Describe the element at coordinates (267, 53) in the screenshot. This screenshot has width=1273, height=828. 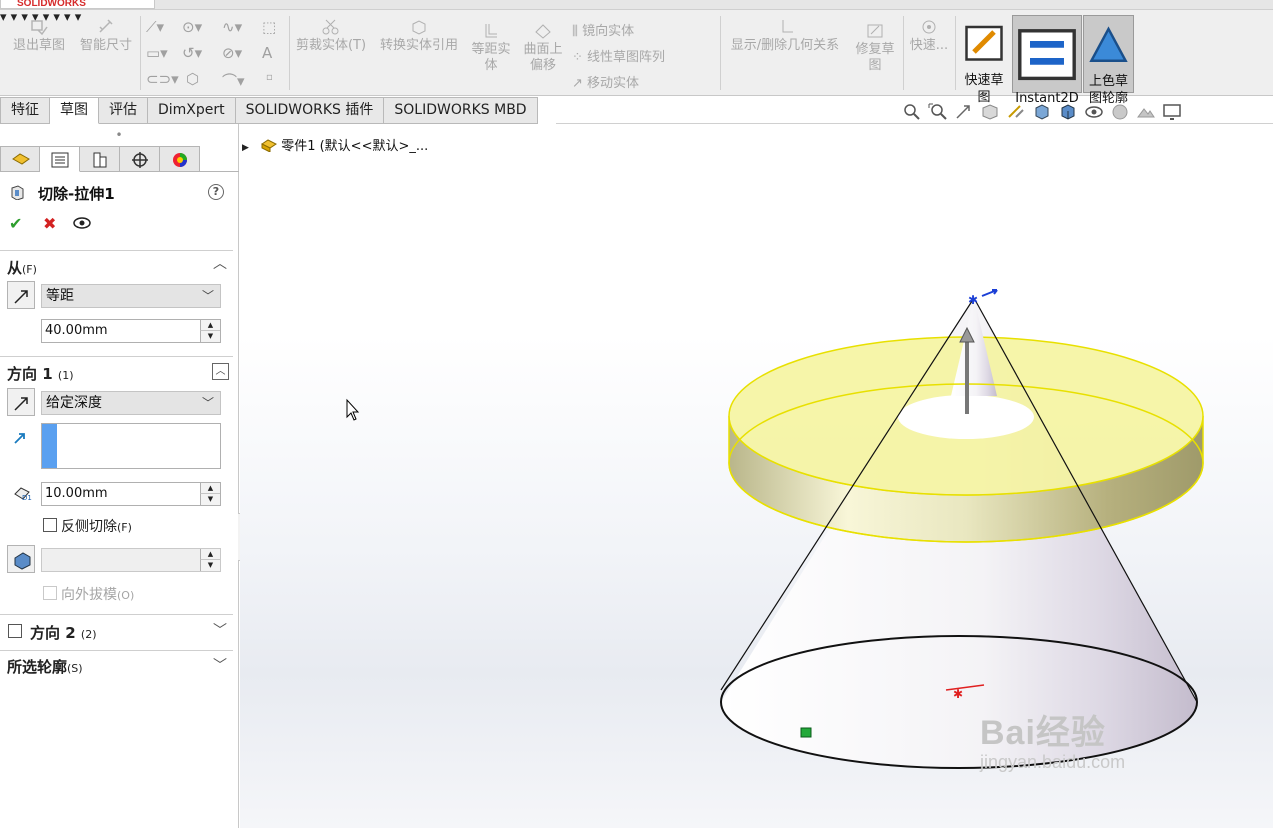
I see `text-icon: A` at that location.